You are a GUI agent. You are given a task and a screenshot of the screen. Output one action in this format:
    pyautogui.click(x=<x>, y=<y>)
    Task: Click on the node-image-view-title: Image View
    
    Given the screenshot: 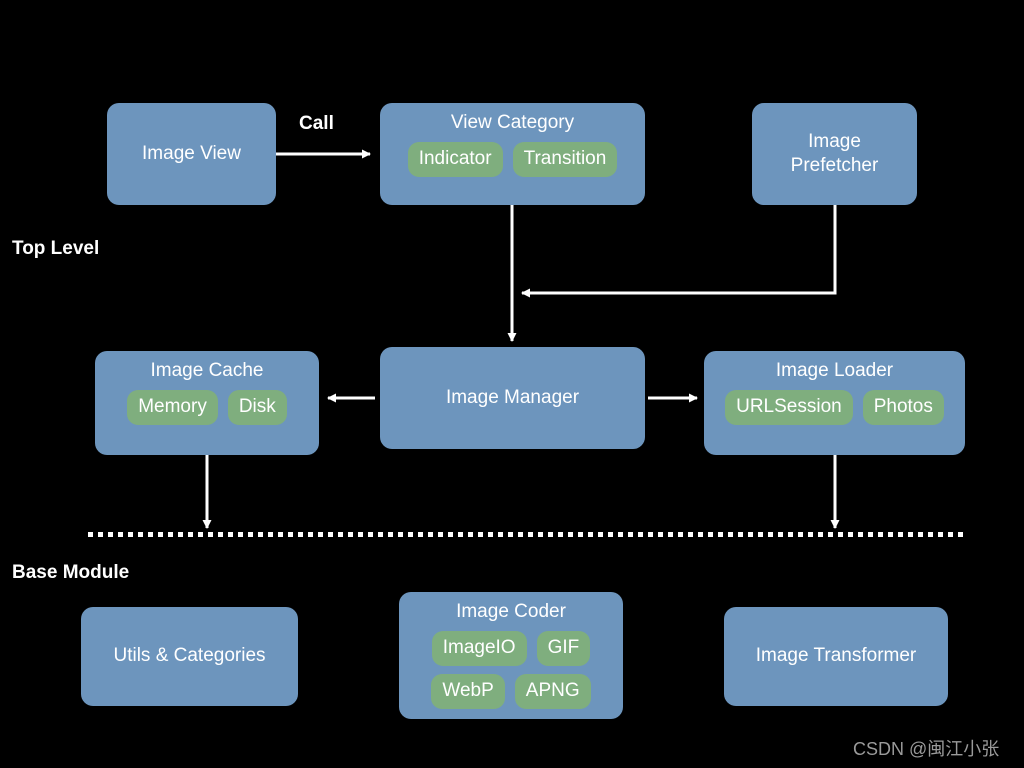 What is the action you would take?
    pyautogui.click(x=191, y=153)
    